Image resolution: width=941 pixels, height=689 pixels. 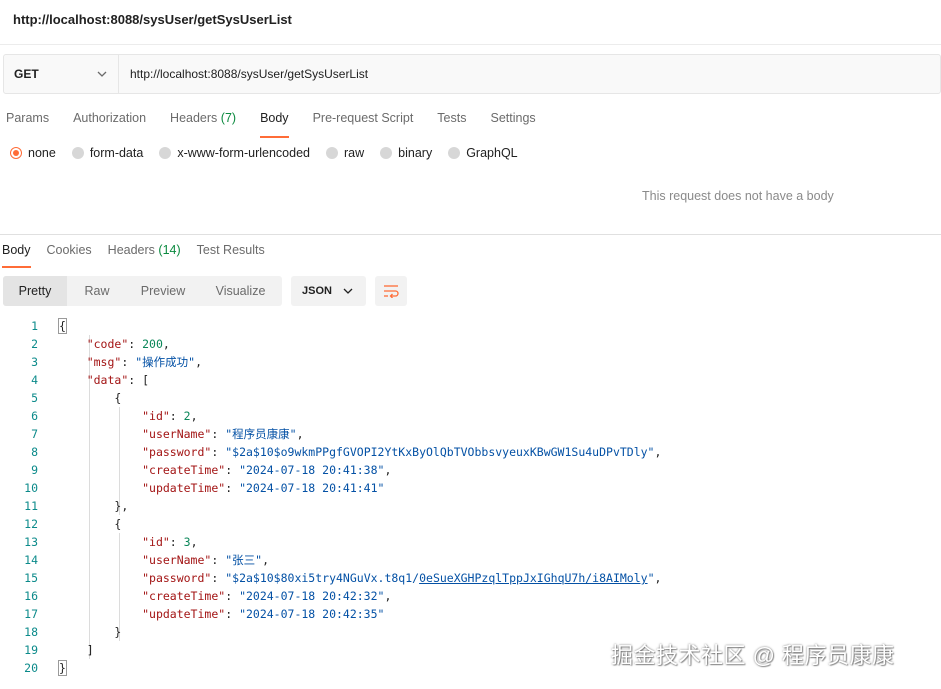 What do you see at coordinates (31, 506) in the screenshot?
I see `line-number: 11` at bounding box center [31, 506].